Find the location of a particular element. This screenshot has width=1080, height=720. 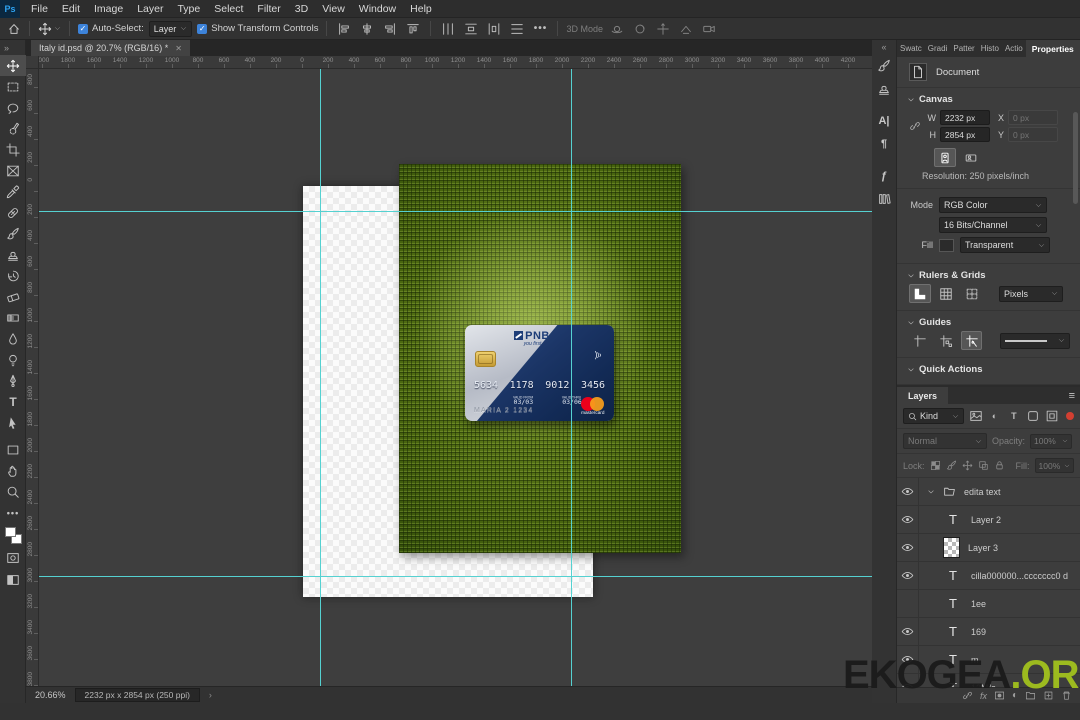

dodge-tool is located at coordinates (13, 359).